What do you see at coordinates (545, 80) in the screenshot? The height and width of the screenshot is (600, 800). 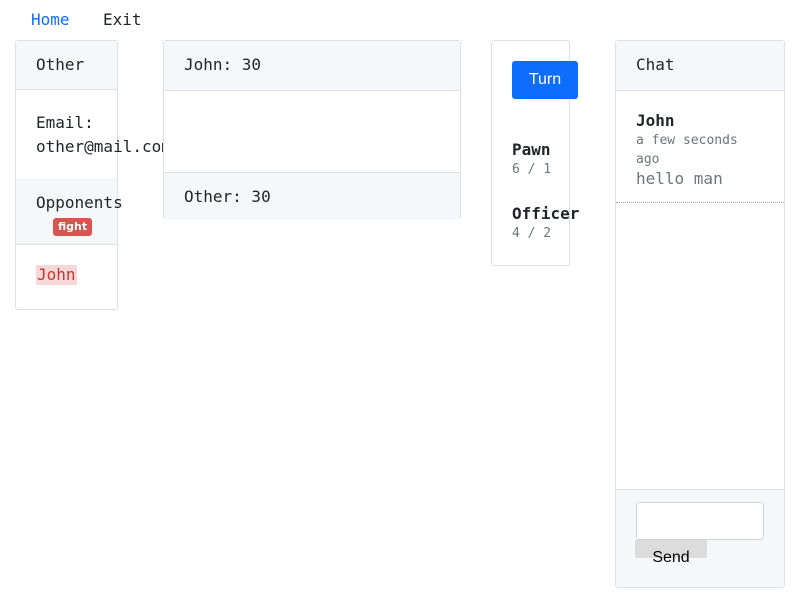 I see `turn-button: Turn` at bounding box center [545, 80].